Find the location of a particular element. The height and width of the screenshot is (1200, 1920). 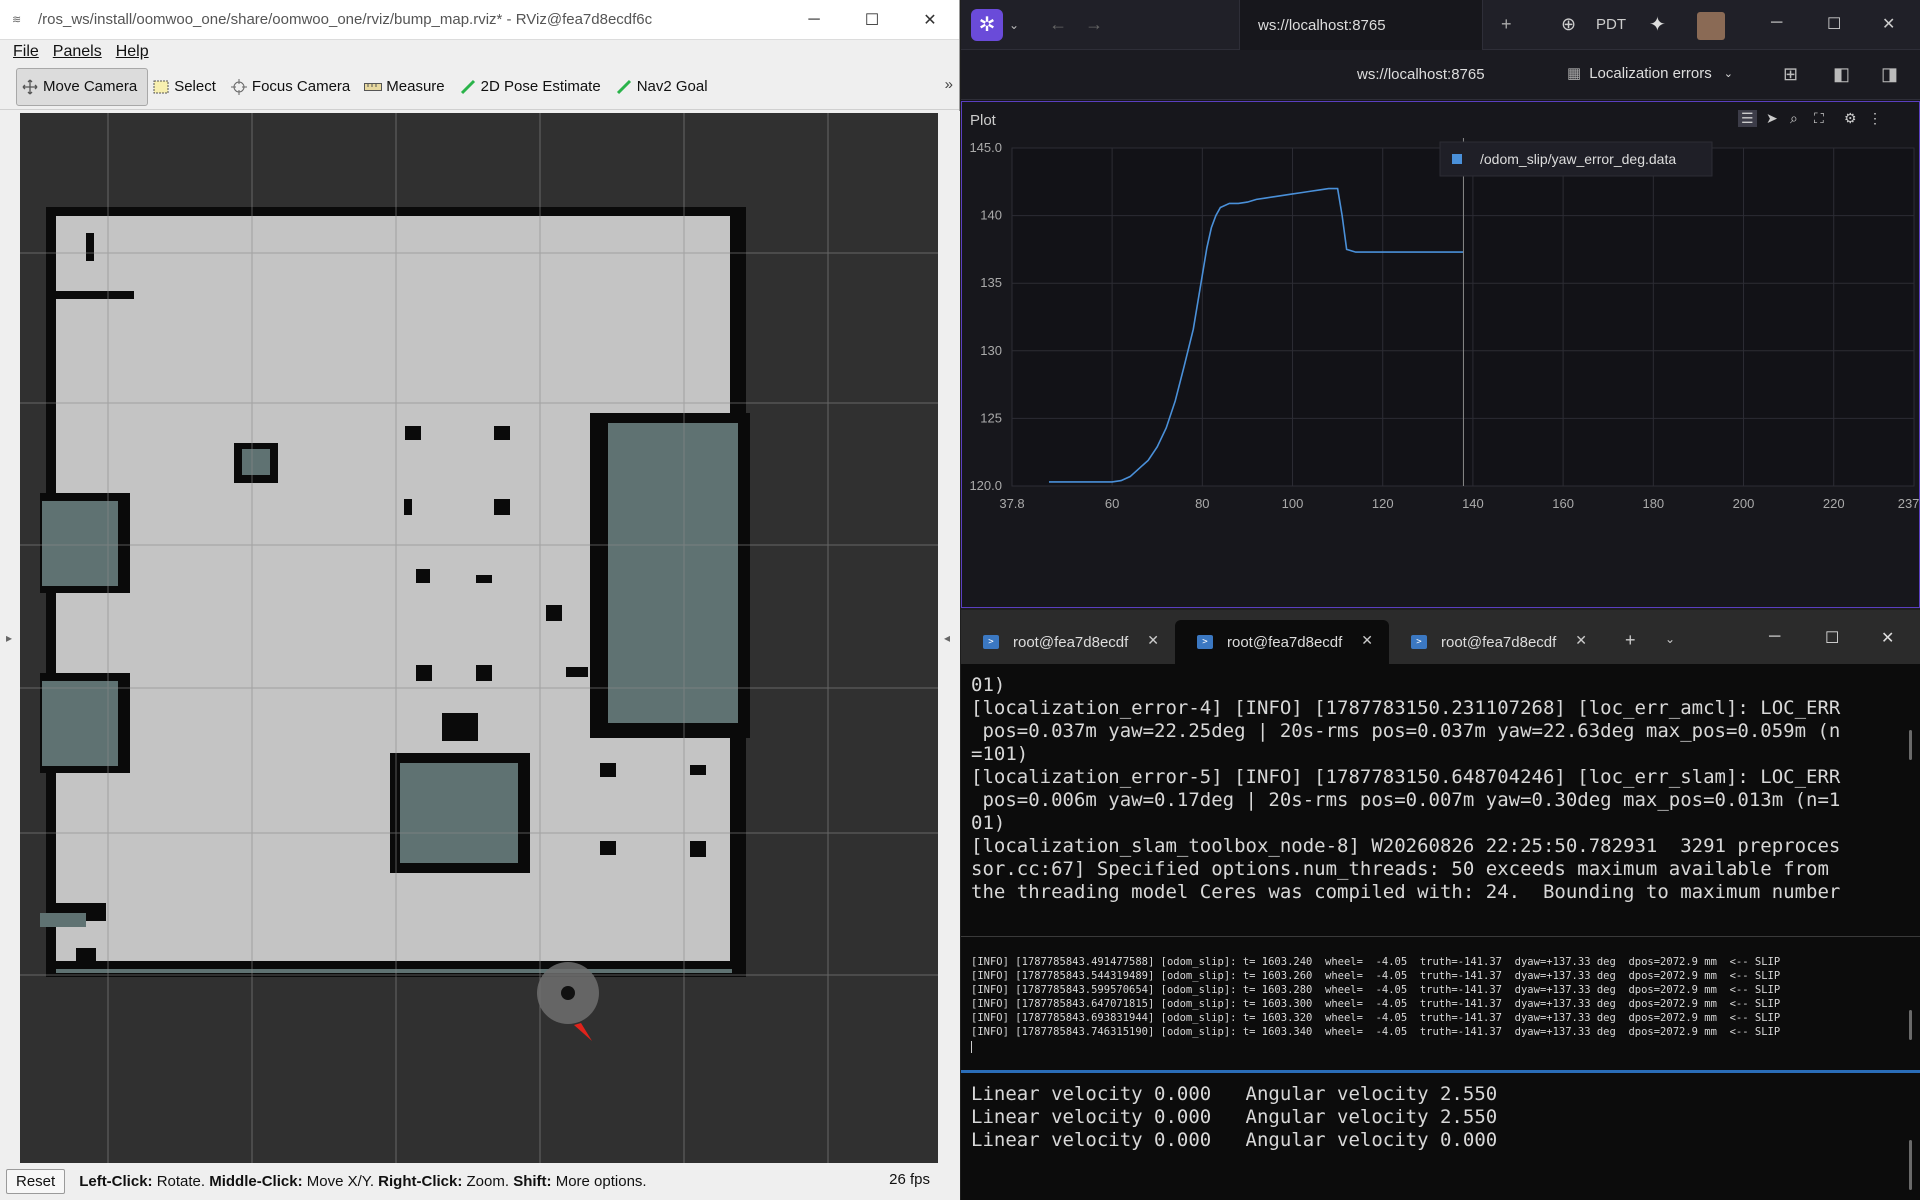

tab-dropdown-chevron-icon: ⌄ is located at coordinates (1670, 639).